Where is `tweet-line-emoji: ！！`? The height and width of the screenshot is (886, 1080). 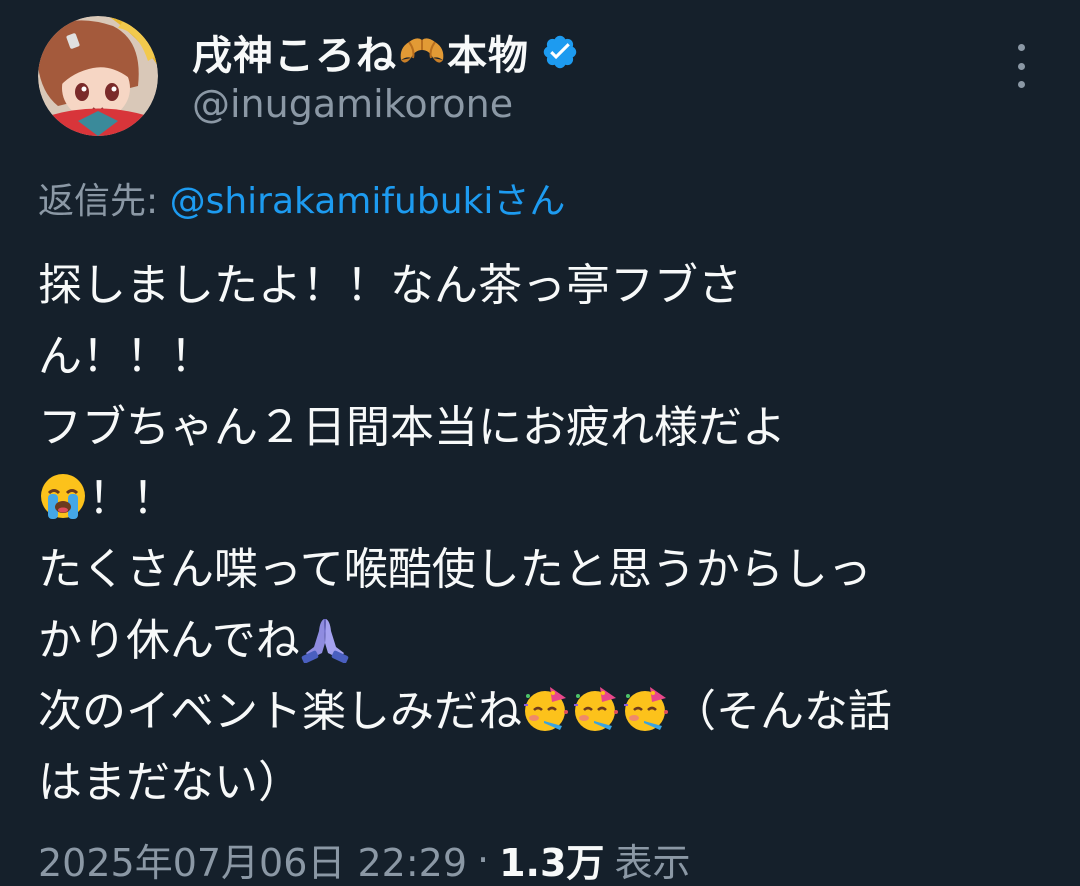 tweet-line-emoji: ！！ is located at coordinates (543, 498).